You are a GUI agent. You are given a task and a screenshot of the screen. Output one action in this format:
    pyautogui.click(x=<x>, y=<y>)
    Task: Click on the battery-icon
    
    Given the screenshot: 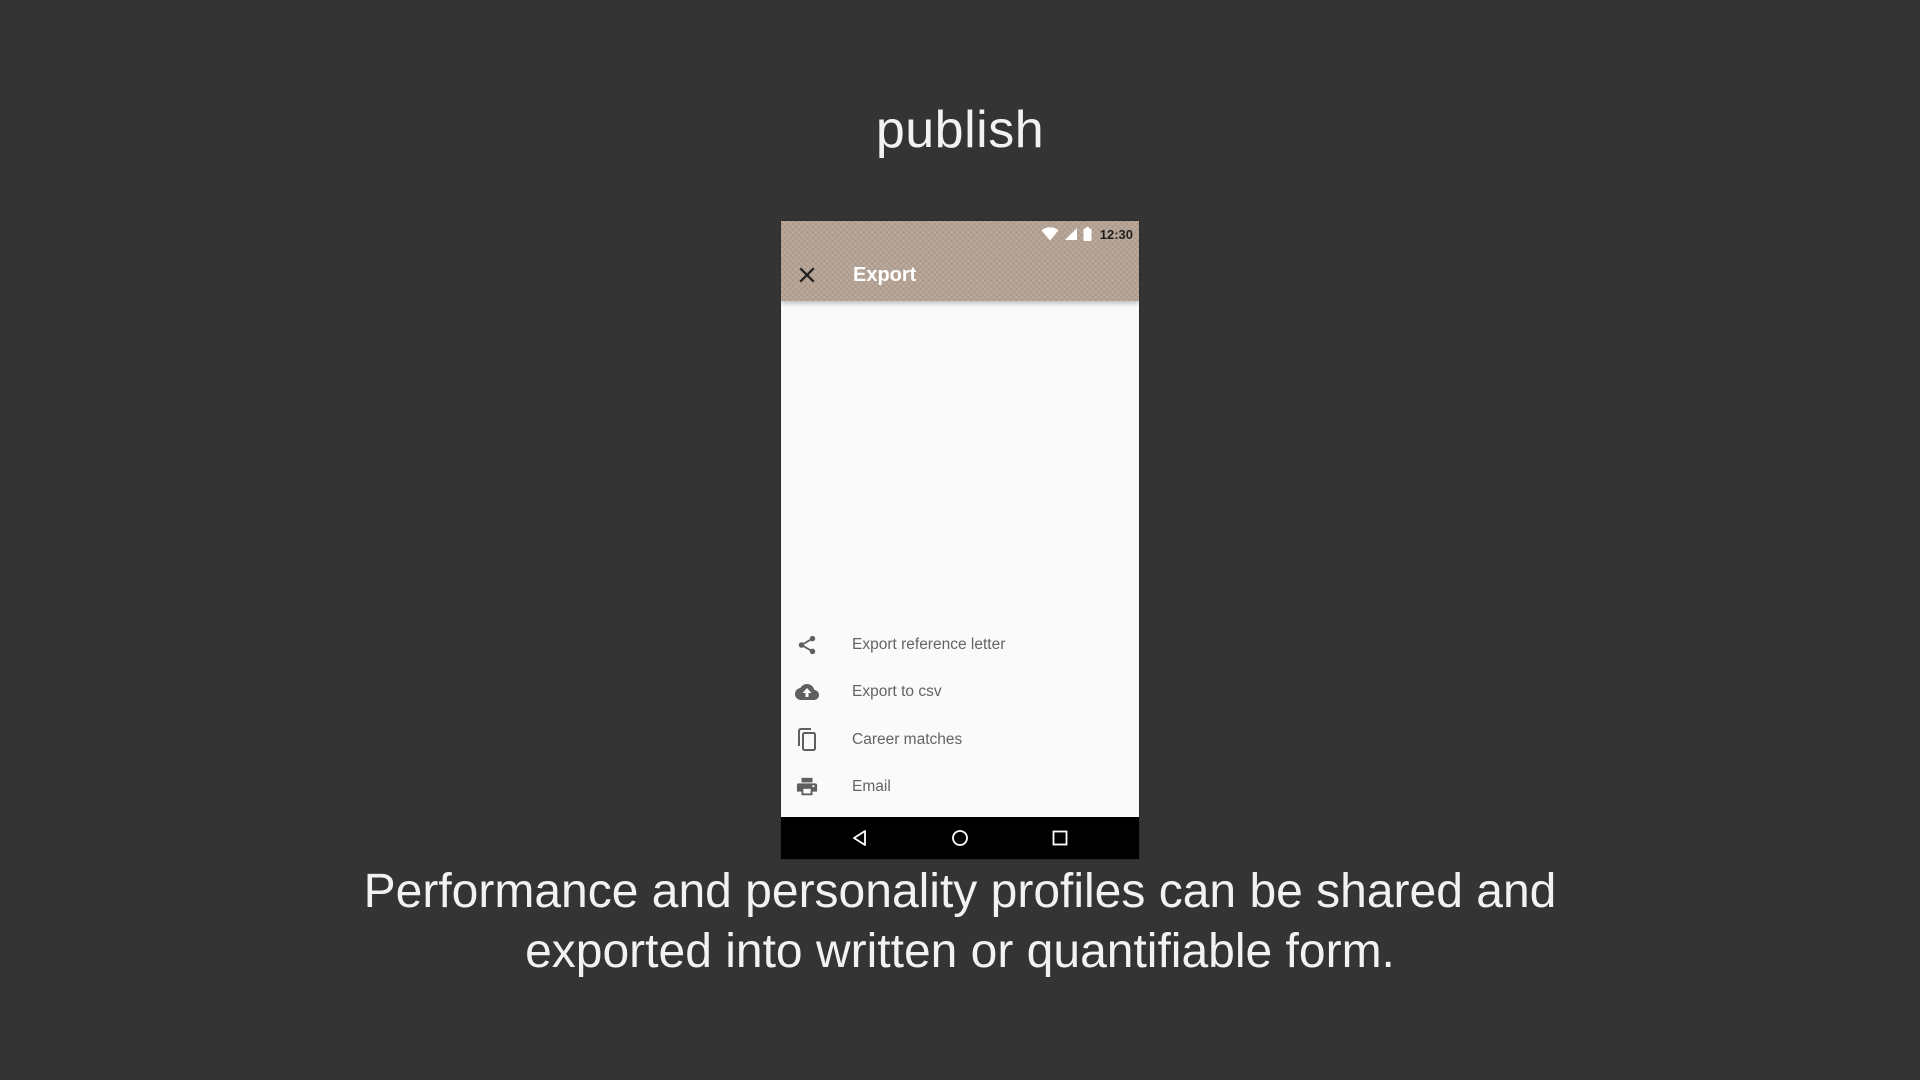 What is the action you would take?
    pyautogui.click(x=1087, y=234)
    